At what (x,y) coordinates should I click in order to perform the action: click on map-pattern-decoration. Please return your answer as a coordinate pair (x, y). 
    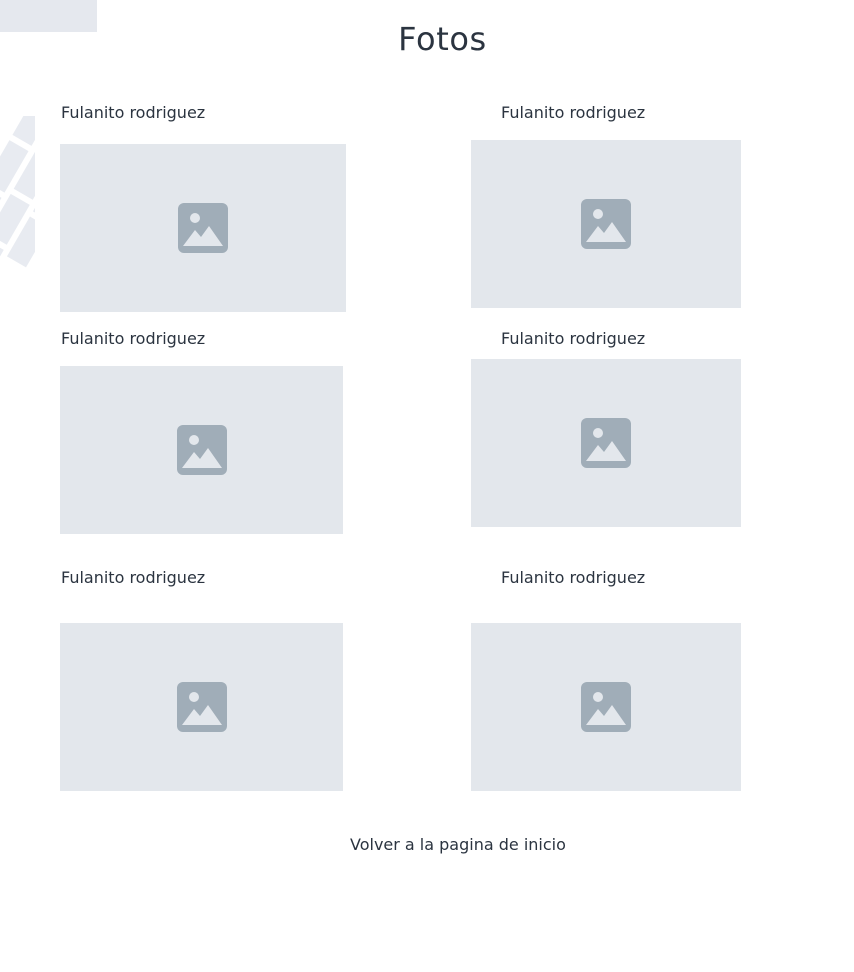
    Looking at the image, I should click on (17, 201).